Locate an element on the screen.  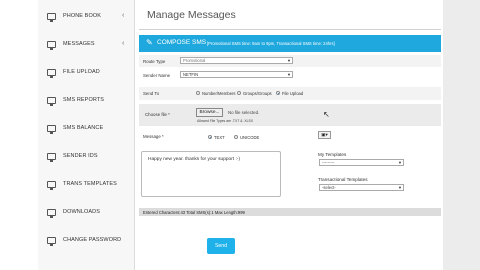
right-gutter is located at coordinates (461, 135).